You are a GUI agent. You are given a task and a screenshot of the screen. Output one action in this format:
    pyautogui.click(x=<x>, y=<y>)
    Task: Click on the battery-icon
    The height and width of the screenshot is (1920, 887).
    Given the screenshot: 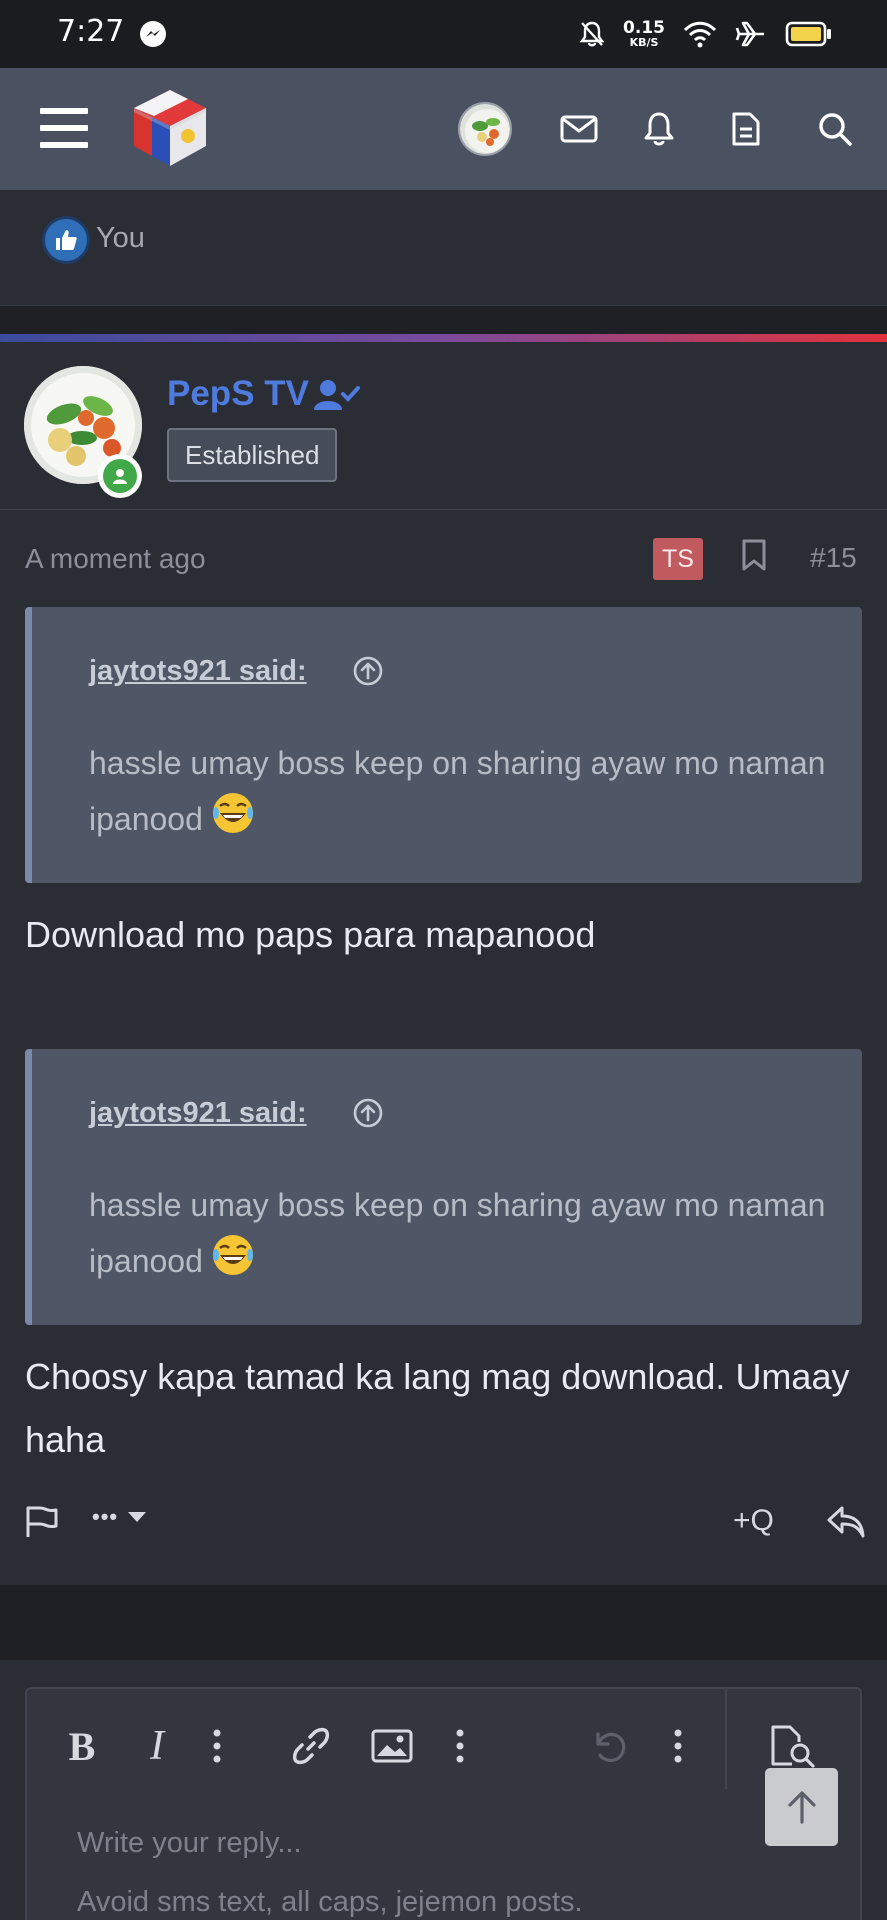 What is the action you would take?
    pyautogui.click(x=808, y=34)
    